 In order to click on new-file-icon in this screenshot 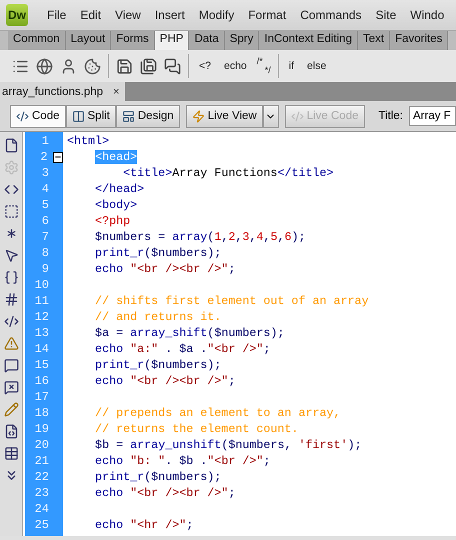, I will do `click(11, 145)`.